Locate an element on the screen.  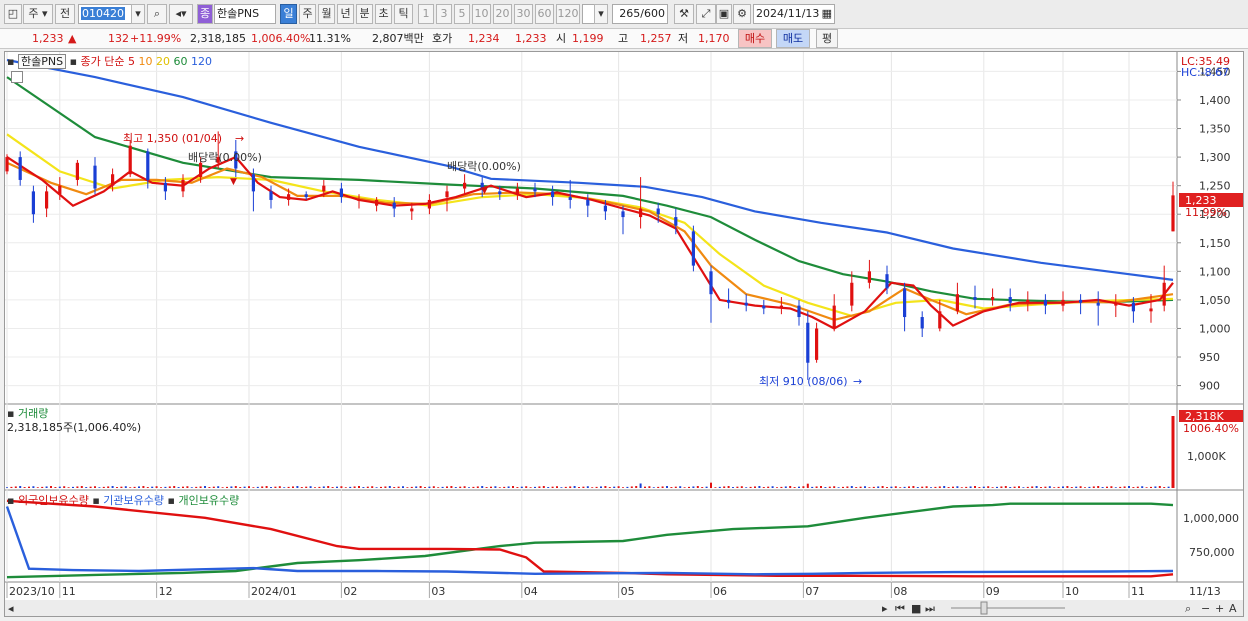
zoom-in-icon: + is located at coordinates (1219, 608).